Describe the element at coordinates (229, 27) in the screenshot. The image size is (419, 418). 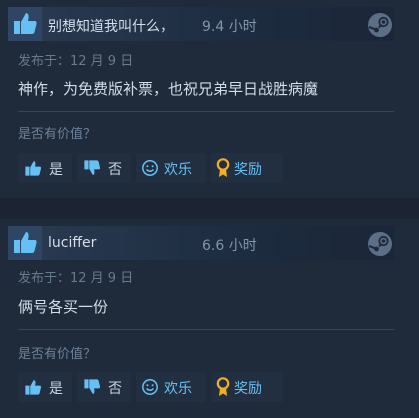
I see `playtime-hours: 9.4 小时` at that location.